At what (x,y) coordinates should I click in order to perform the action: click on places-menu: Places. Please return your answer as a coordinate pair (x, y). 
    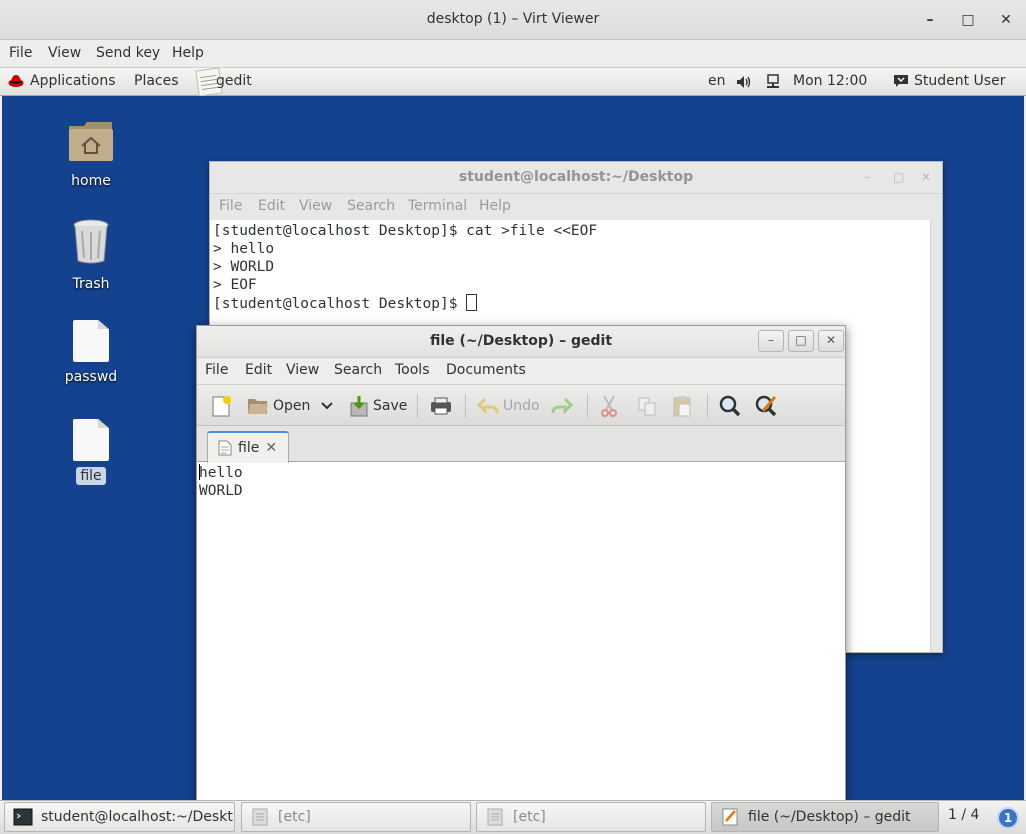
    Looking at the image, I should click on (156, 81).